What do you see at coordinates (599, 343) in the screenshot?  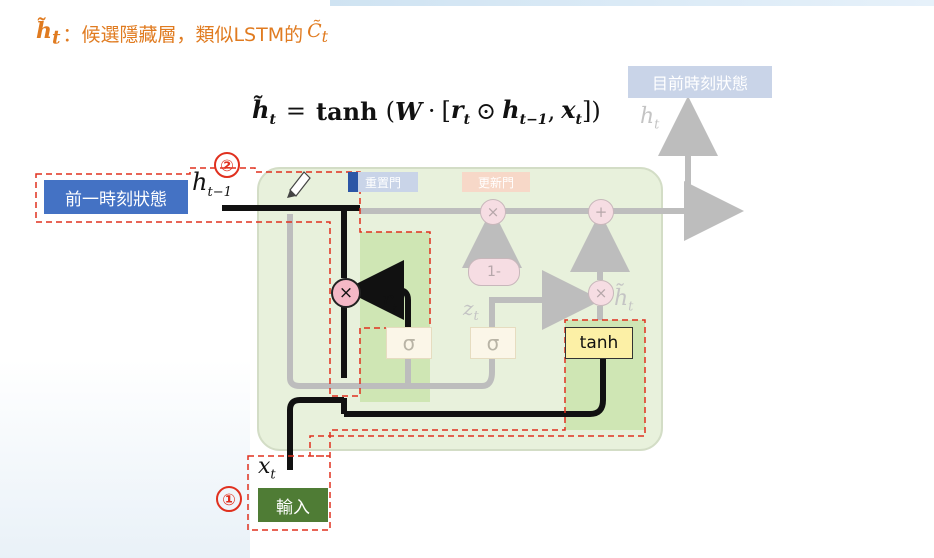 I see `tanh-gate: tanh` at bounding box center [599, 343].